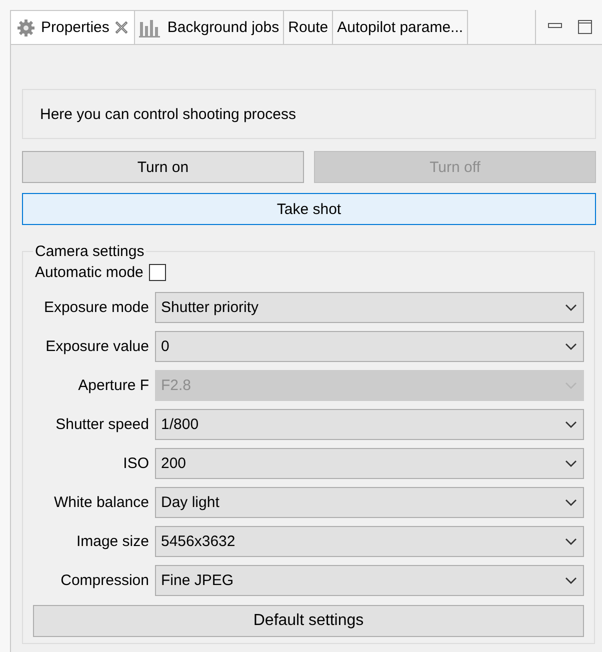 This screenshot has width=602, height=652. What do you see at coordinates (308, 621) in the screenshot?
I see `default-settings-button: Default settings` at bounding box center [308, 621].